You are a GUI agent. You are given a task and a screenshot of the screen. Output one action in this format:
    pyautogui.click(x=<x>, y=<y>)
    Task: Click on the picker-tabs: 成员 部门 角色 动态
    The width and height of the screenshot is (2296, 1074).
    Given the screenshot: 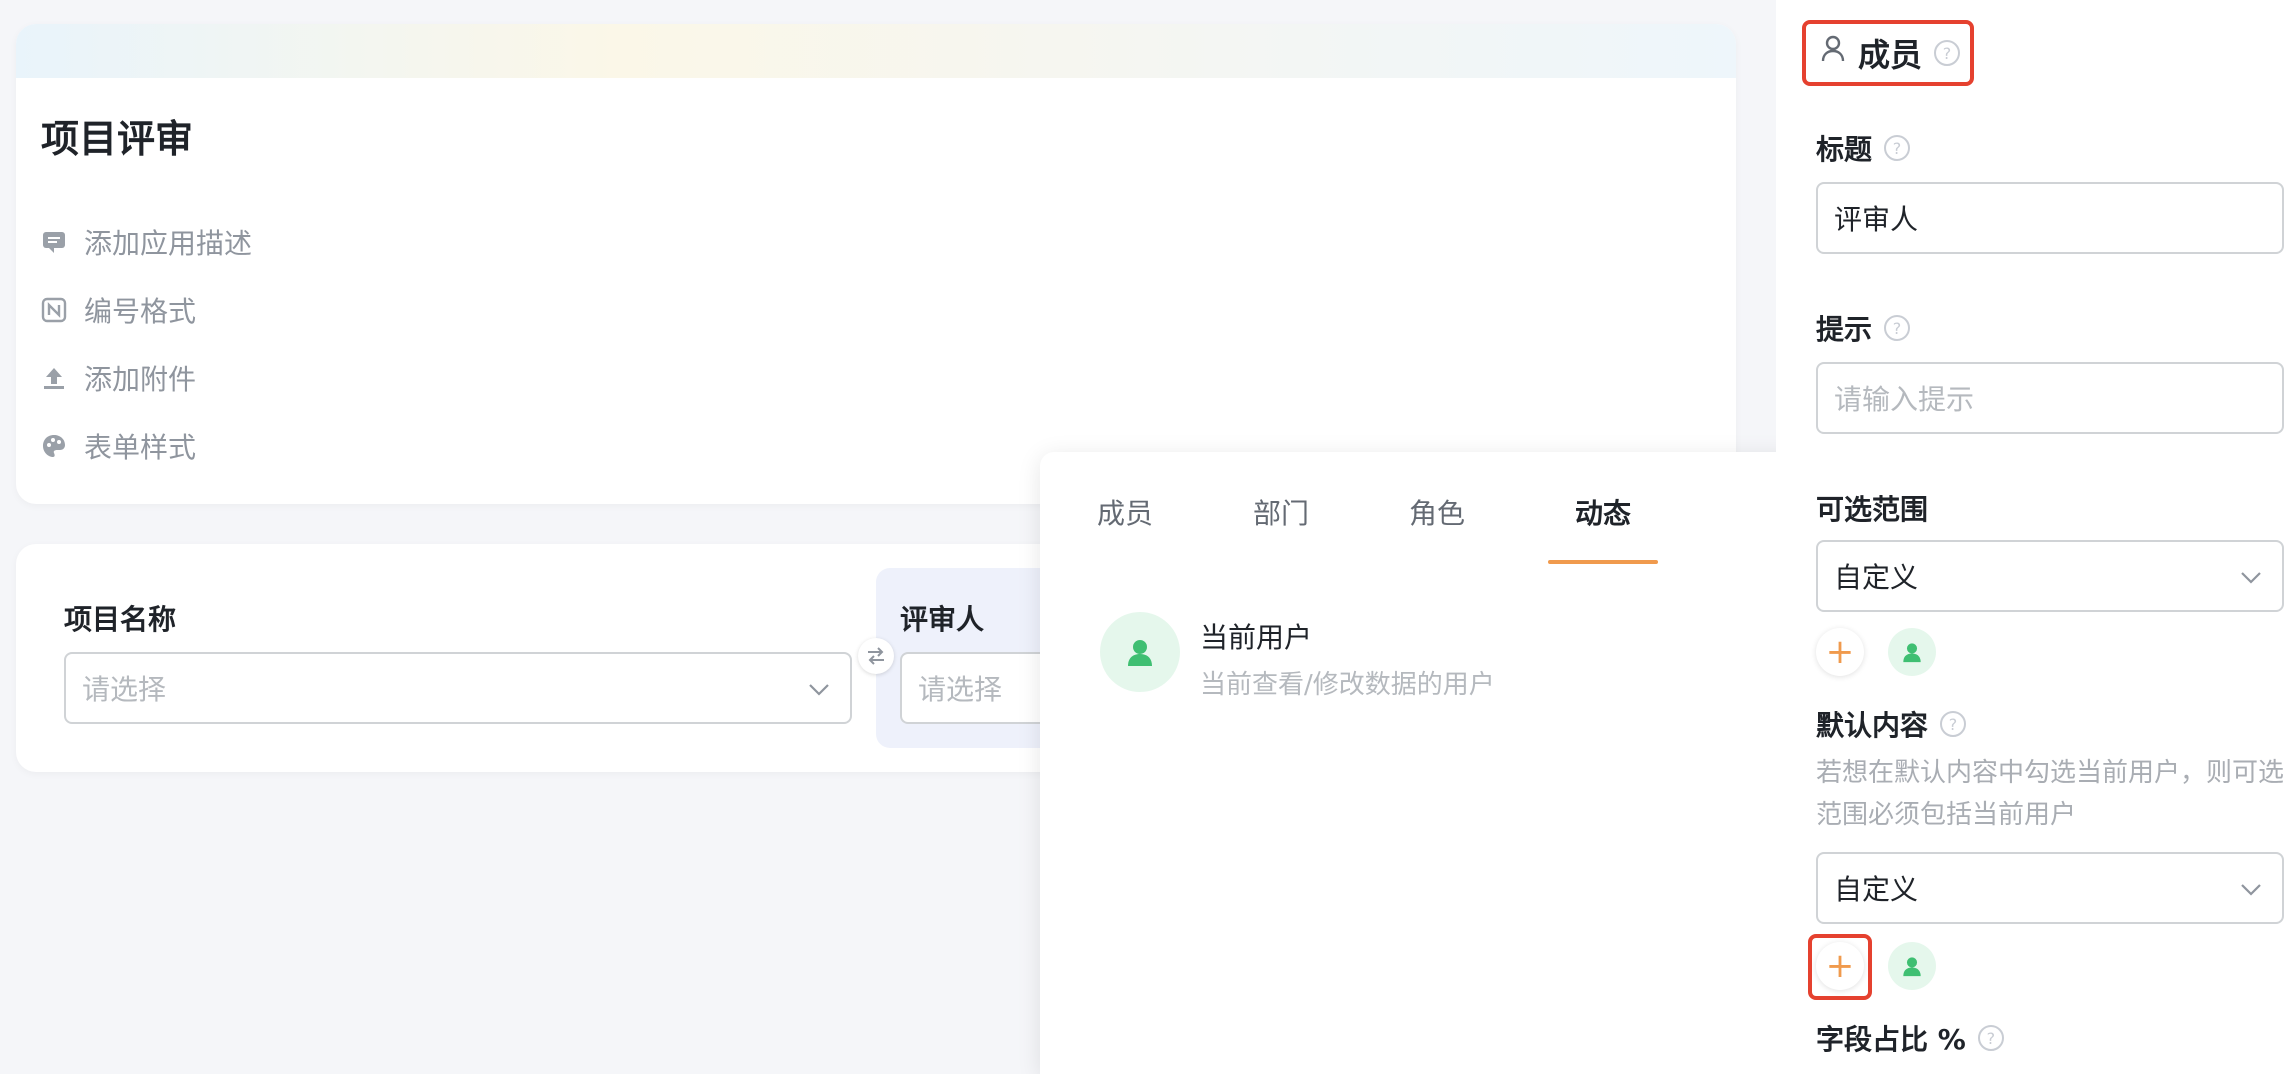 What is the action you would take?
    pyautogui.click(x=1424, y=508)
    